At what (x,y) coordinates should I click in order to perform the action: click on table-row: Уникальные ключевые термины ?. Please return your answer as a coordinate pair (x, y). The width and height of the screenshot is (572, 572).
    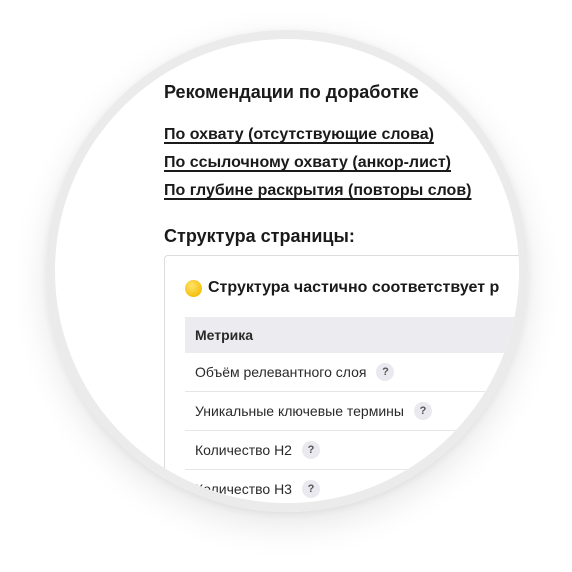
    Looking at the image, I should click on (352, 411).